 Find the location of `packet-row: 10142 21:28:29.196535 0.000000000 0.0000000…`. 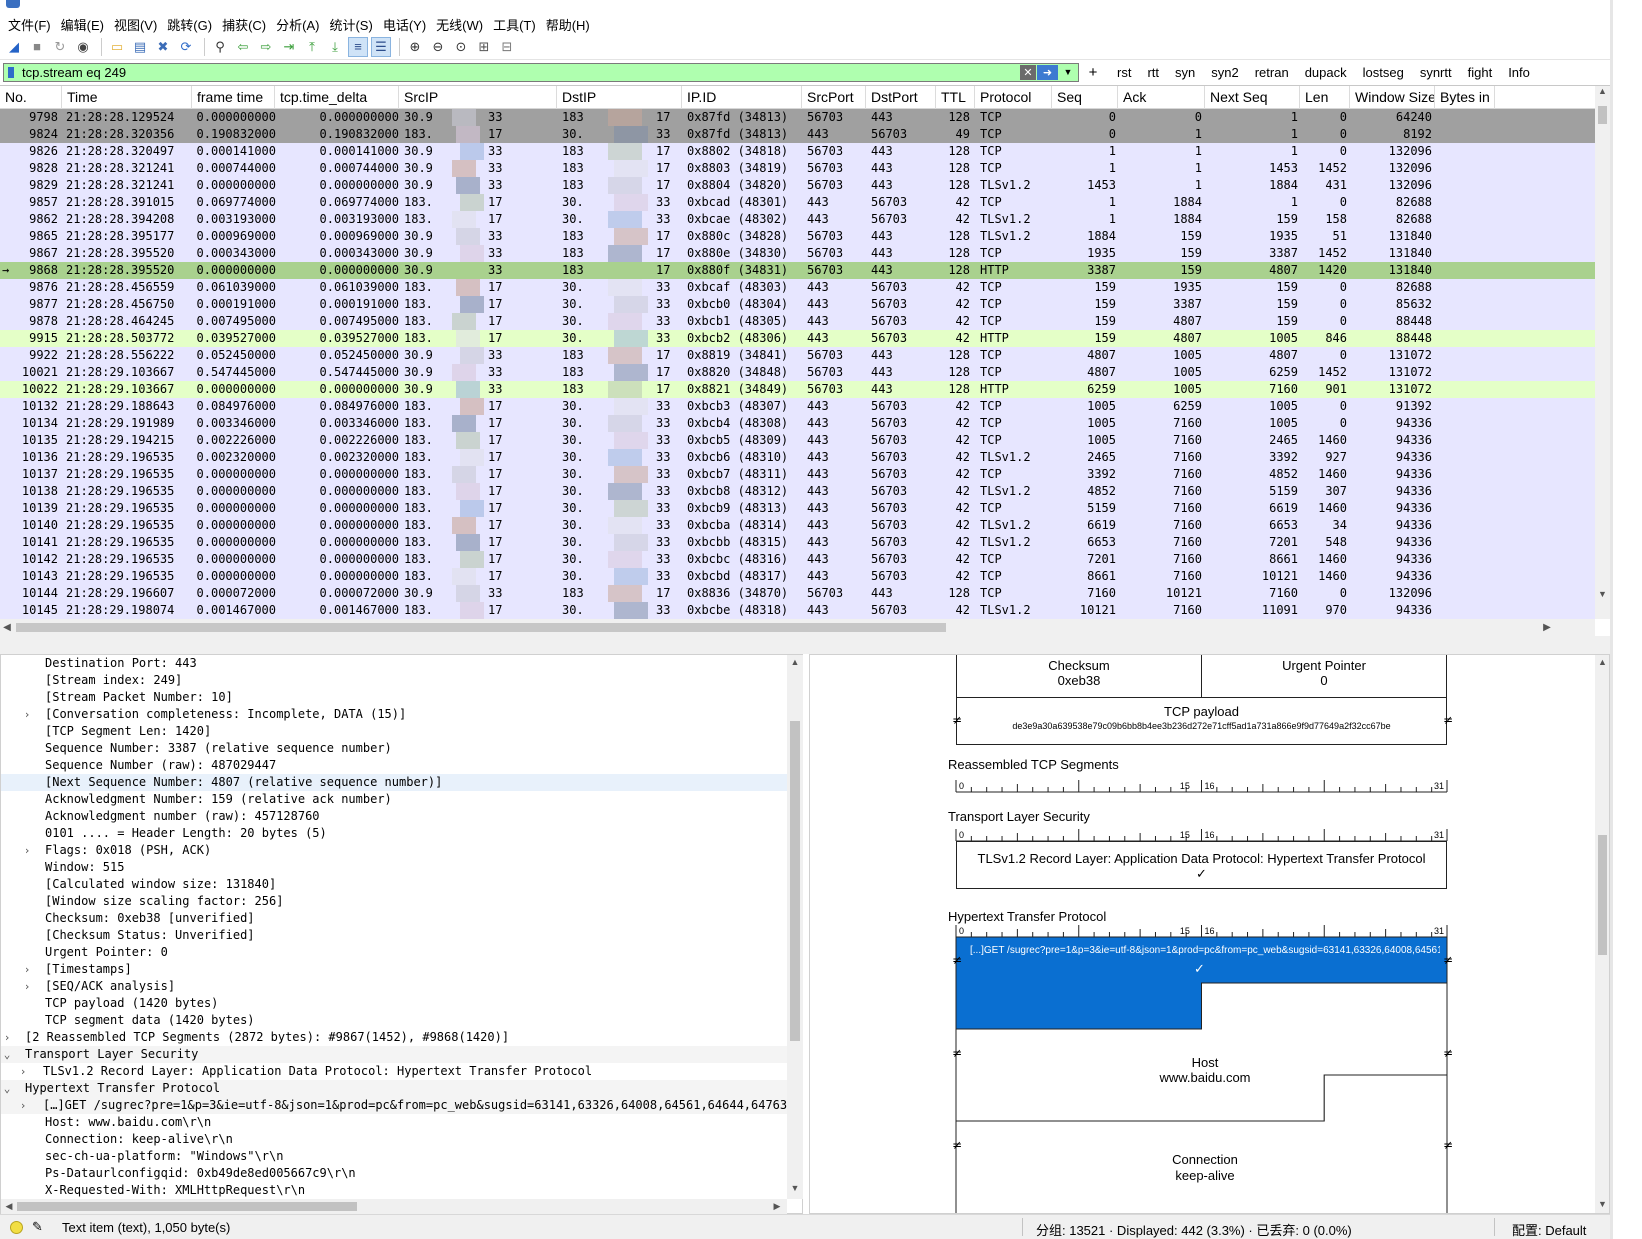

packet-row: 10142 21:28:29.196535 0.000000000 0.0000000… is located at coordinates (797, 559).